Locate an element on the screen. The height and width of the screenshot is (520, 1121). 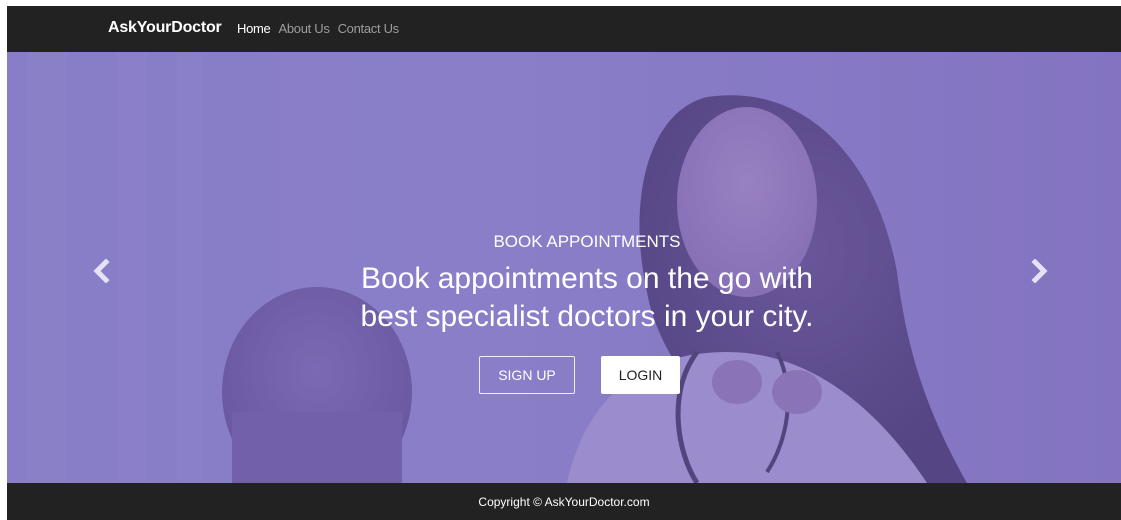
top-navbar: AskYourDoctor Home About Us Contact Us is located at coordinates (564, 29).